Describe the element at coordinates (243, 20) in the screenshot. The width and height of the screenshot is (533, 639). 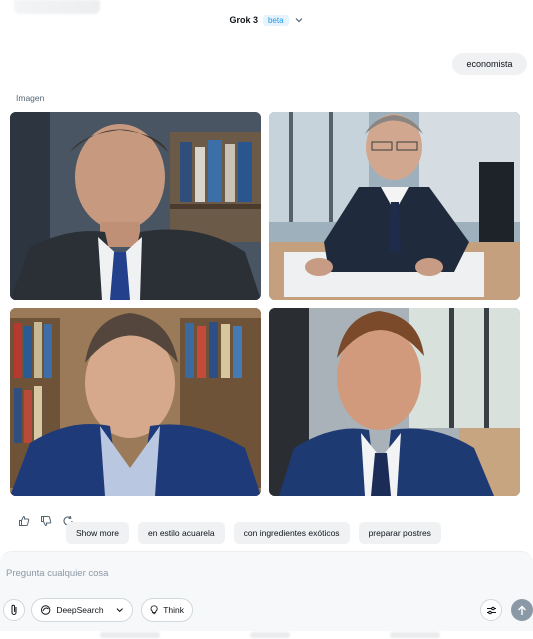
I see `model-name: Grok 3` at that location.